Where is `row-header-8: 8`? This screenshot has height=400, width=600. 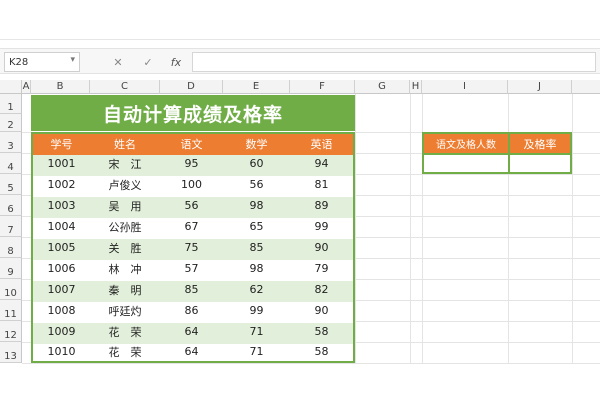 row-header-8: 8 is located at coordinates (11, 247).